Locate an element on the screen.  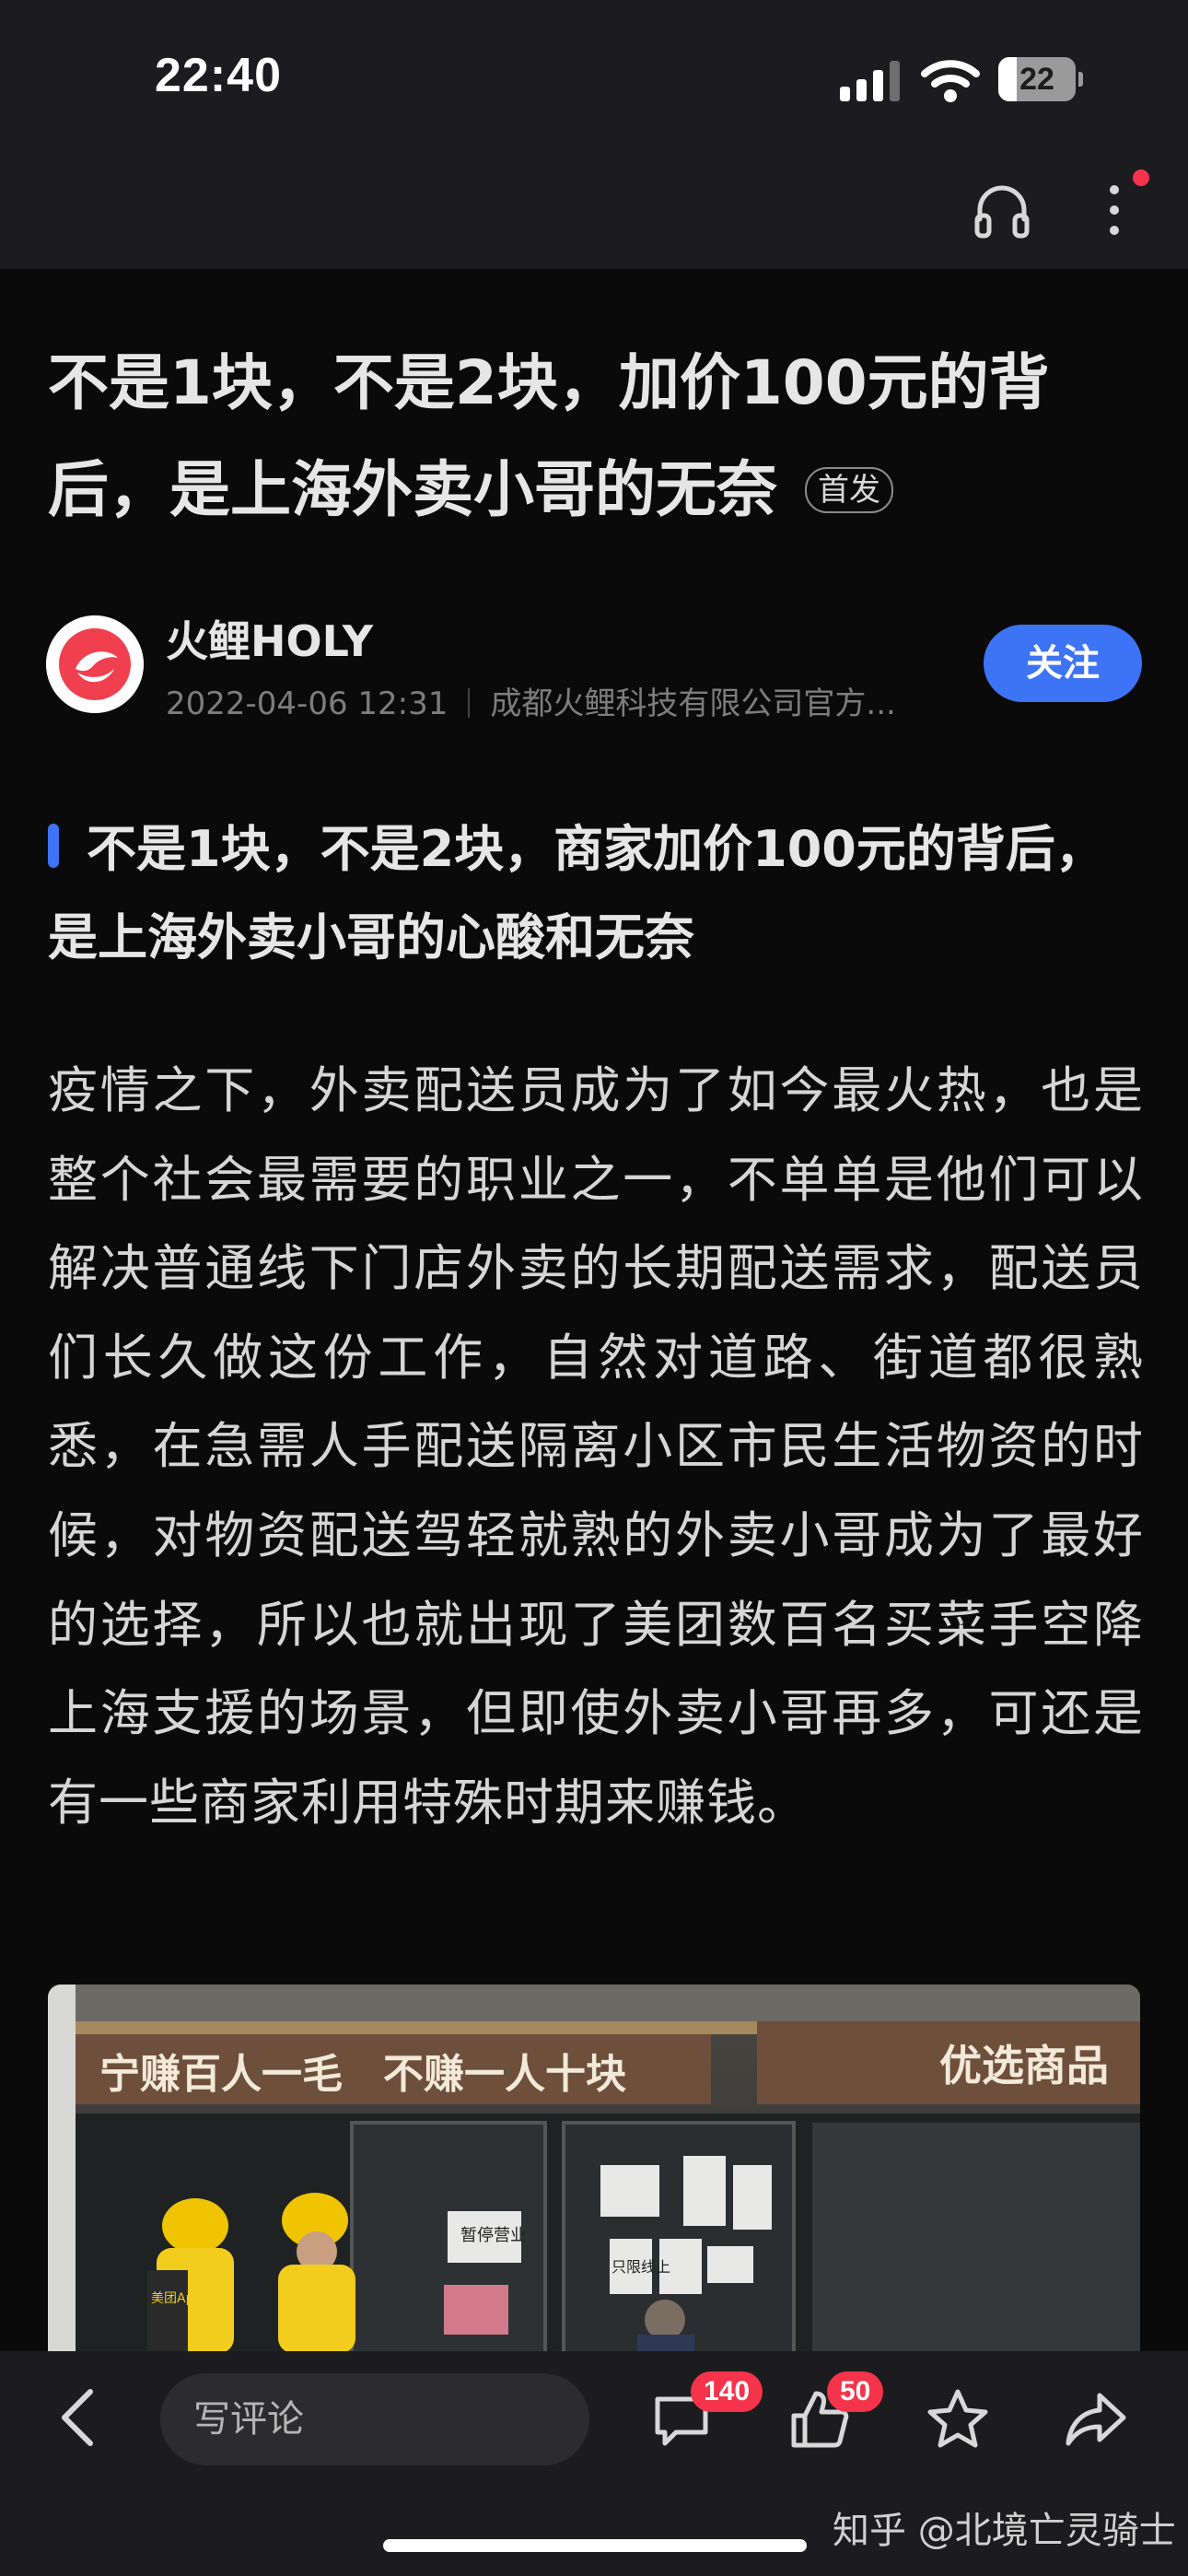
notification-dot is located at coordinates (1141, 178).